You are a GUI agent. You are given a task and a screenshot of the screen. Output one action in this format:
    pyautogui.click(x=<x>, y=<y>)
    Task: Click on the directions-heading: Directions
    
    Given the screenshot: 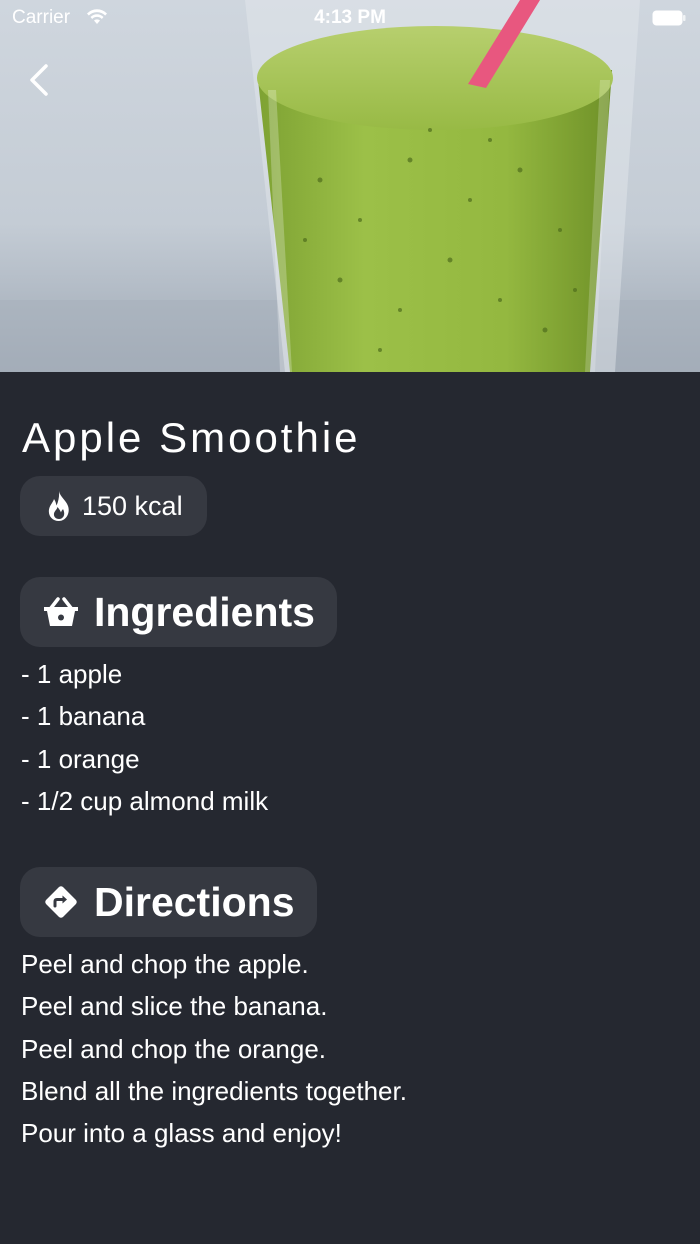 What is the action you would take?
    pyautogui.click(x=168, y=902)
    